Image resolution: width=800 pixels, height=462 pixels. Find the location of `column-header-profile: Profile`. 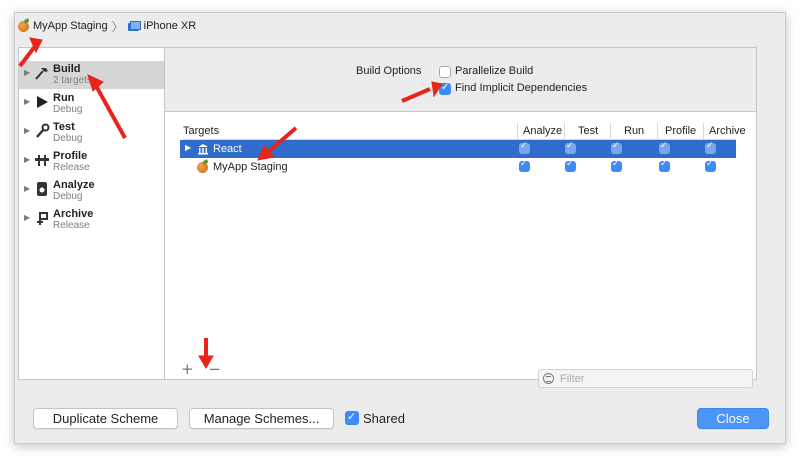

column-header-profile: Profile is located at coordinates (680, 131).